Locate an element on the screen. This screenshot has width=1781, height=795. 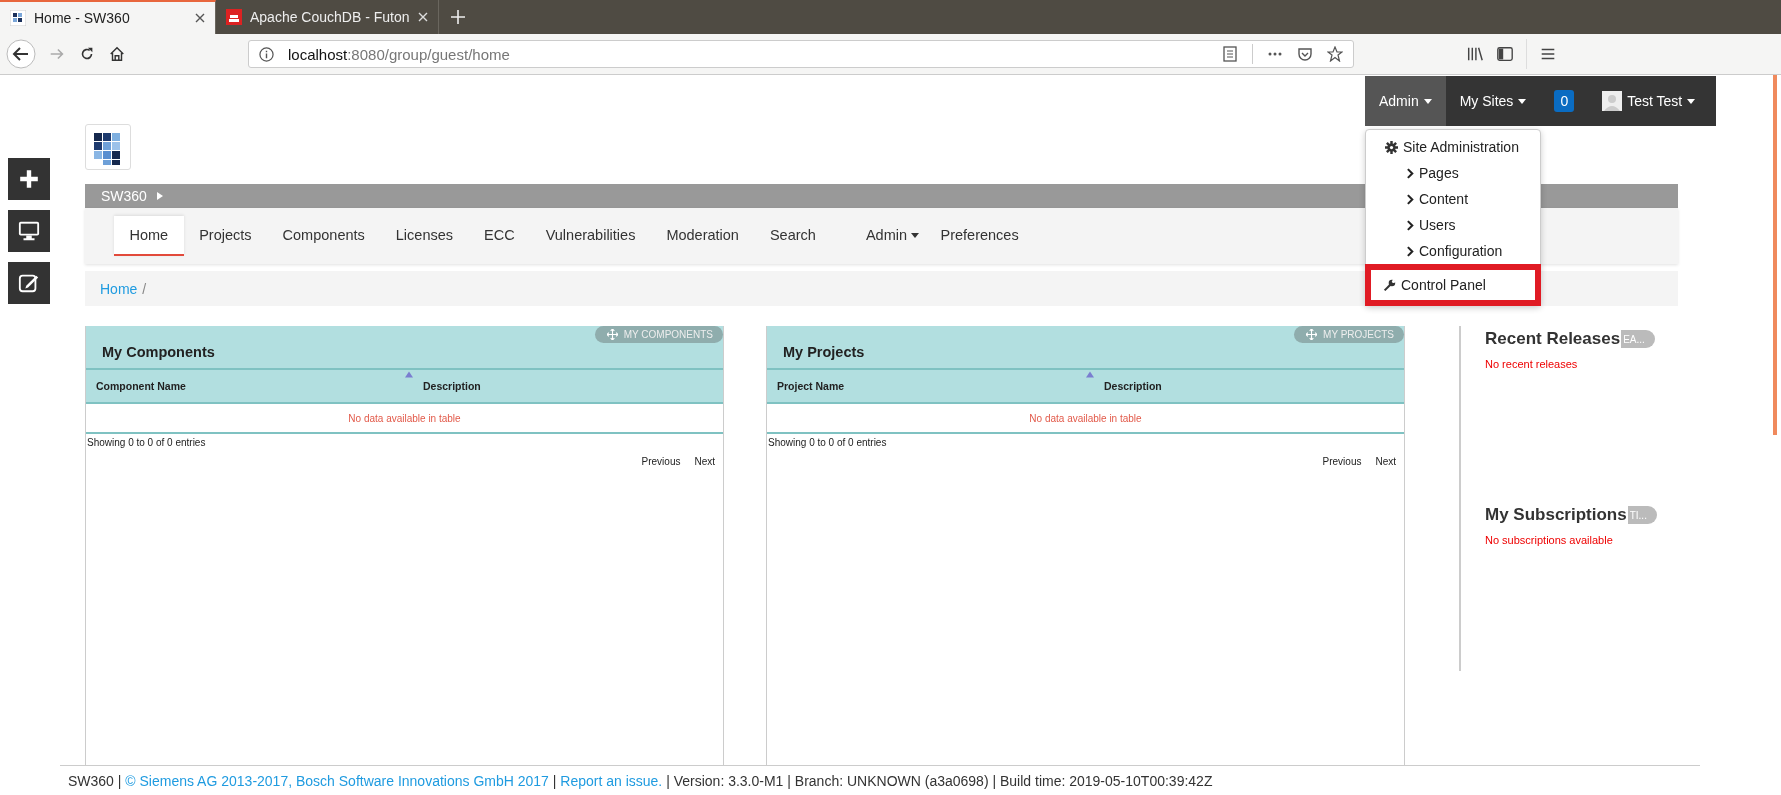
nav-tab: Moderation is located at coordinates (702, 236).